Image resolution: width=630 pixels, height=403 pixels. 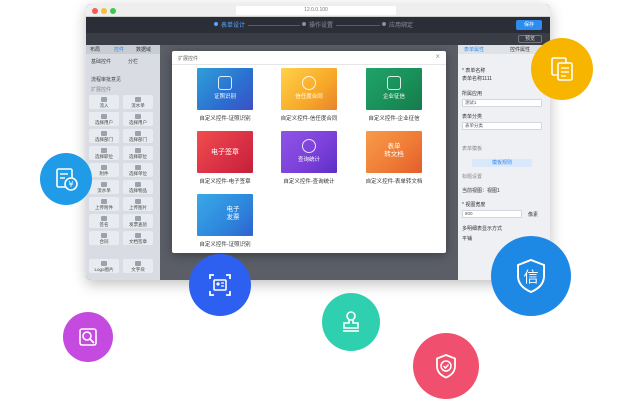 I want to click on current-view-value: 视图1, so click(x=493, y=191).